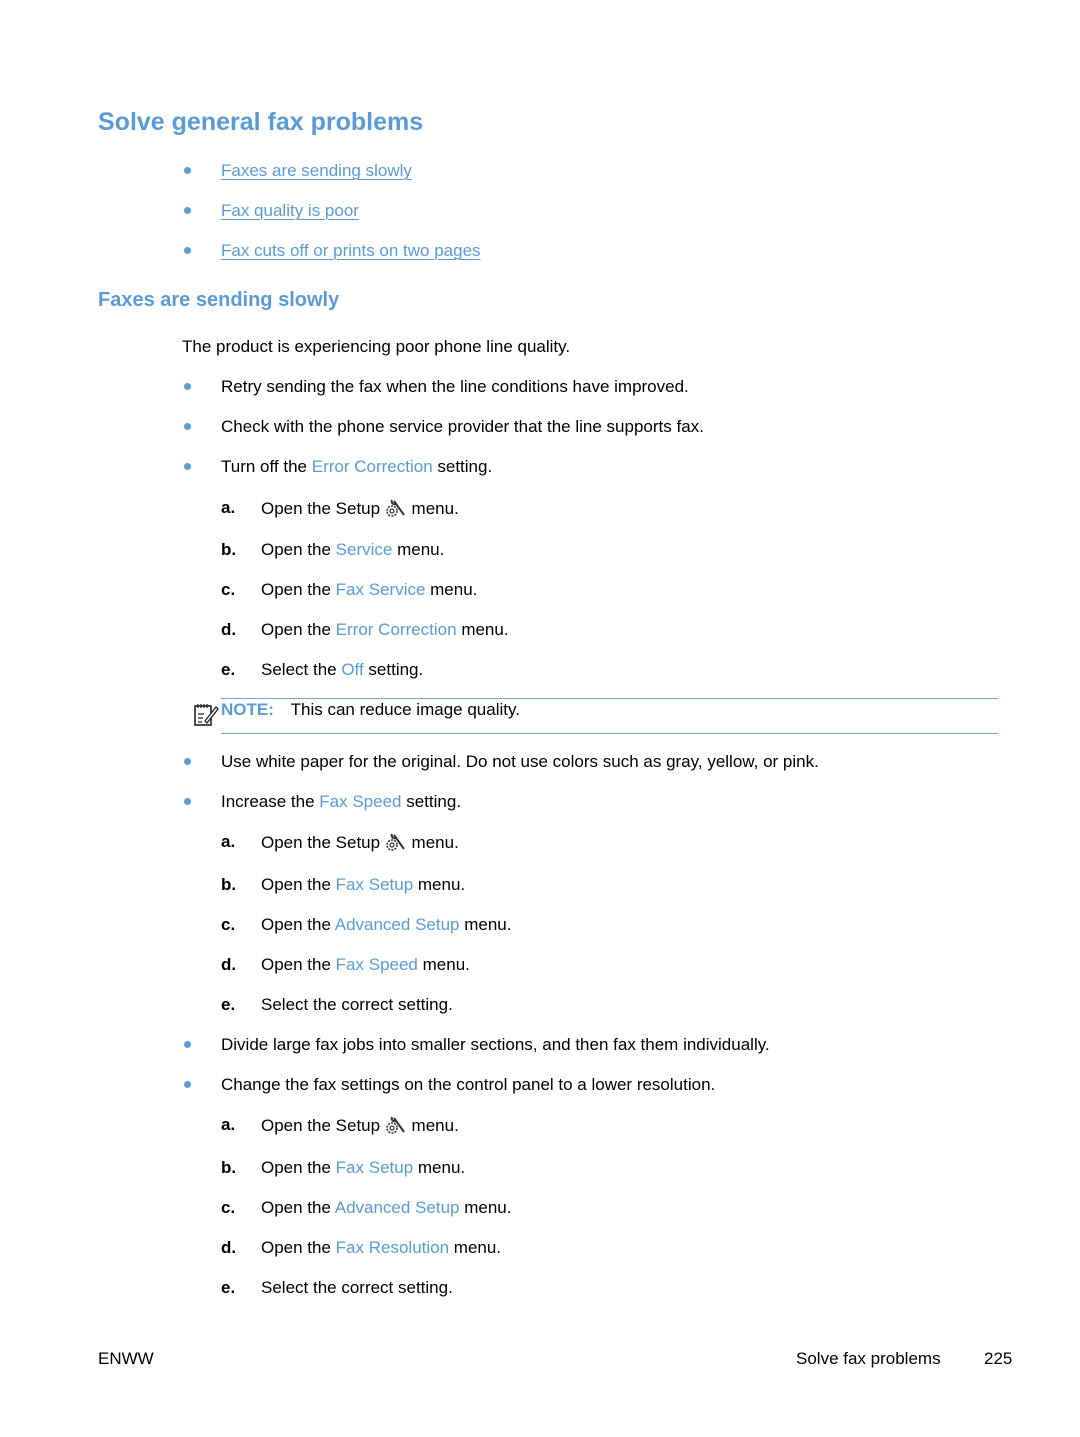 The width and height of the screenshot is (1080, 1437). Describe the element at coordinates (266, 466) in the screenshot. I see `text: Turn off the` at that location.